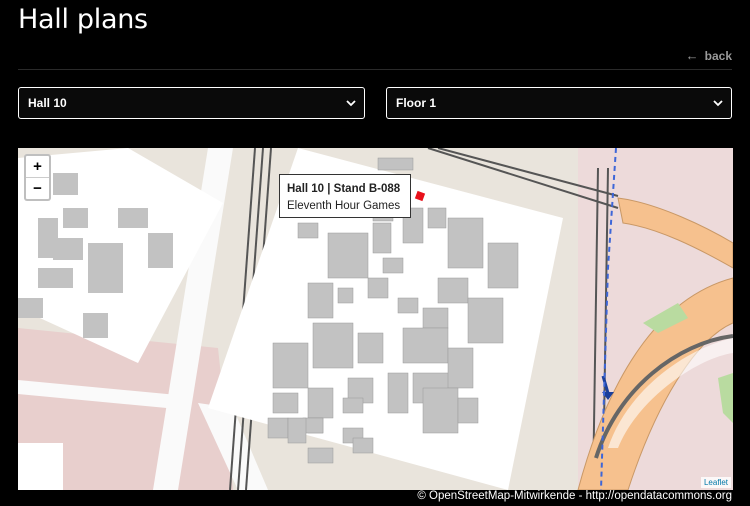  What do you see at coordinates (344, 206) in the screenshot?
I see `popup-subtitle: Eleventh Hour Games` at bounding box center [344, 206].